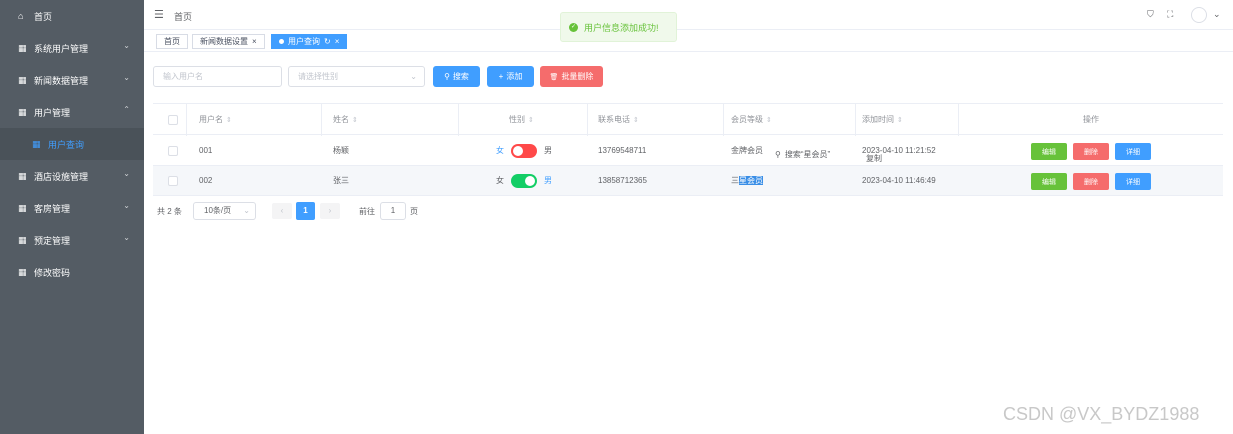  I want to click on switch-knob, so click(530, 181).